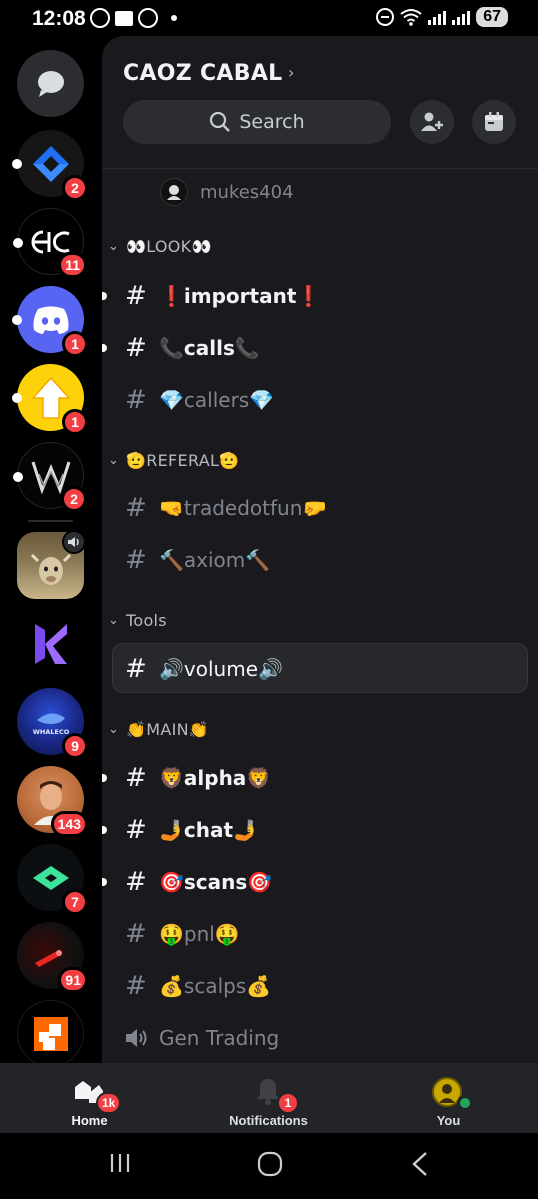 The width and height of the screenshot is (538, 1199). Describe the element at coordinates (320, 296) in the screenshot. I see `channel-important: # ❗important❗` at that location.